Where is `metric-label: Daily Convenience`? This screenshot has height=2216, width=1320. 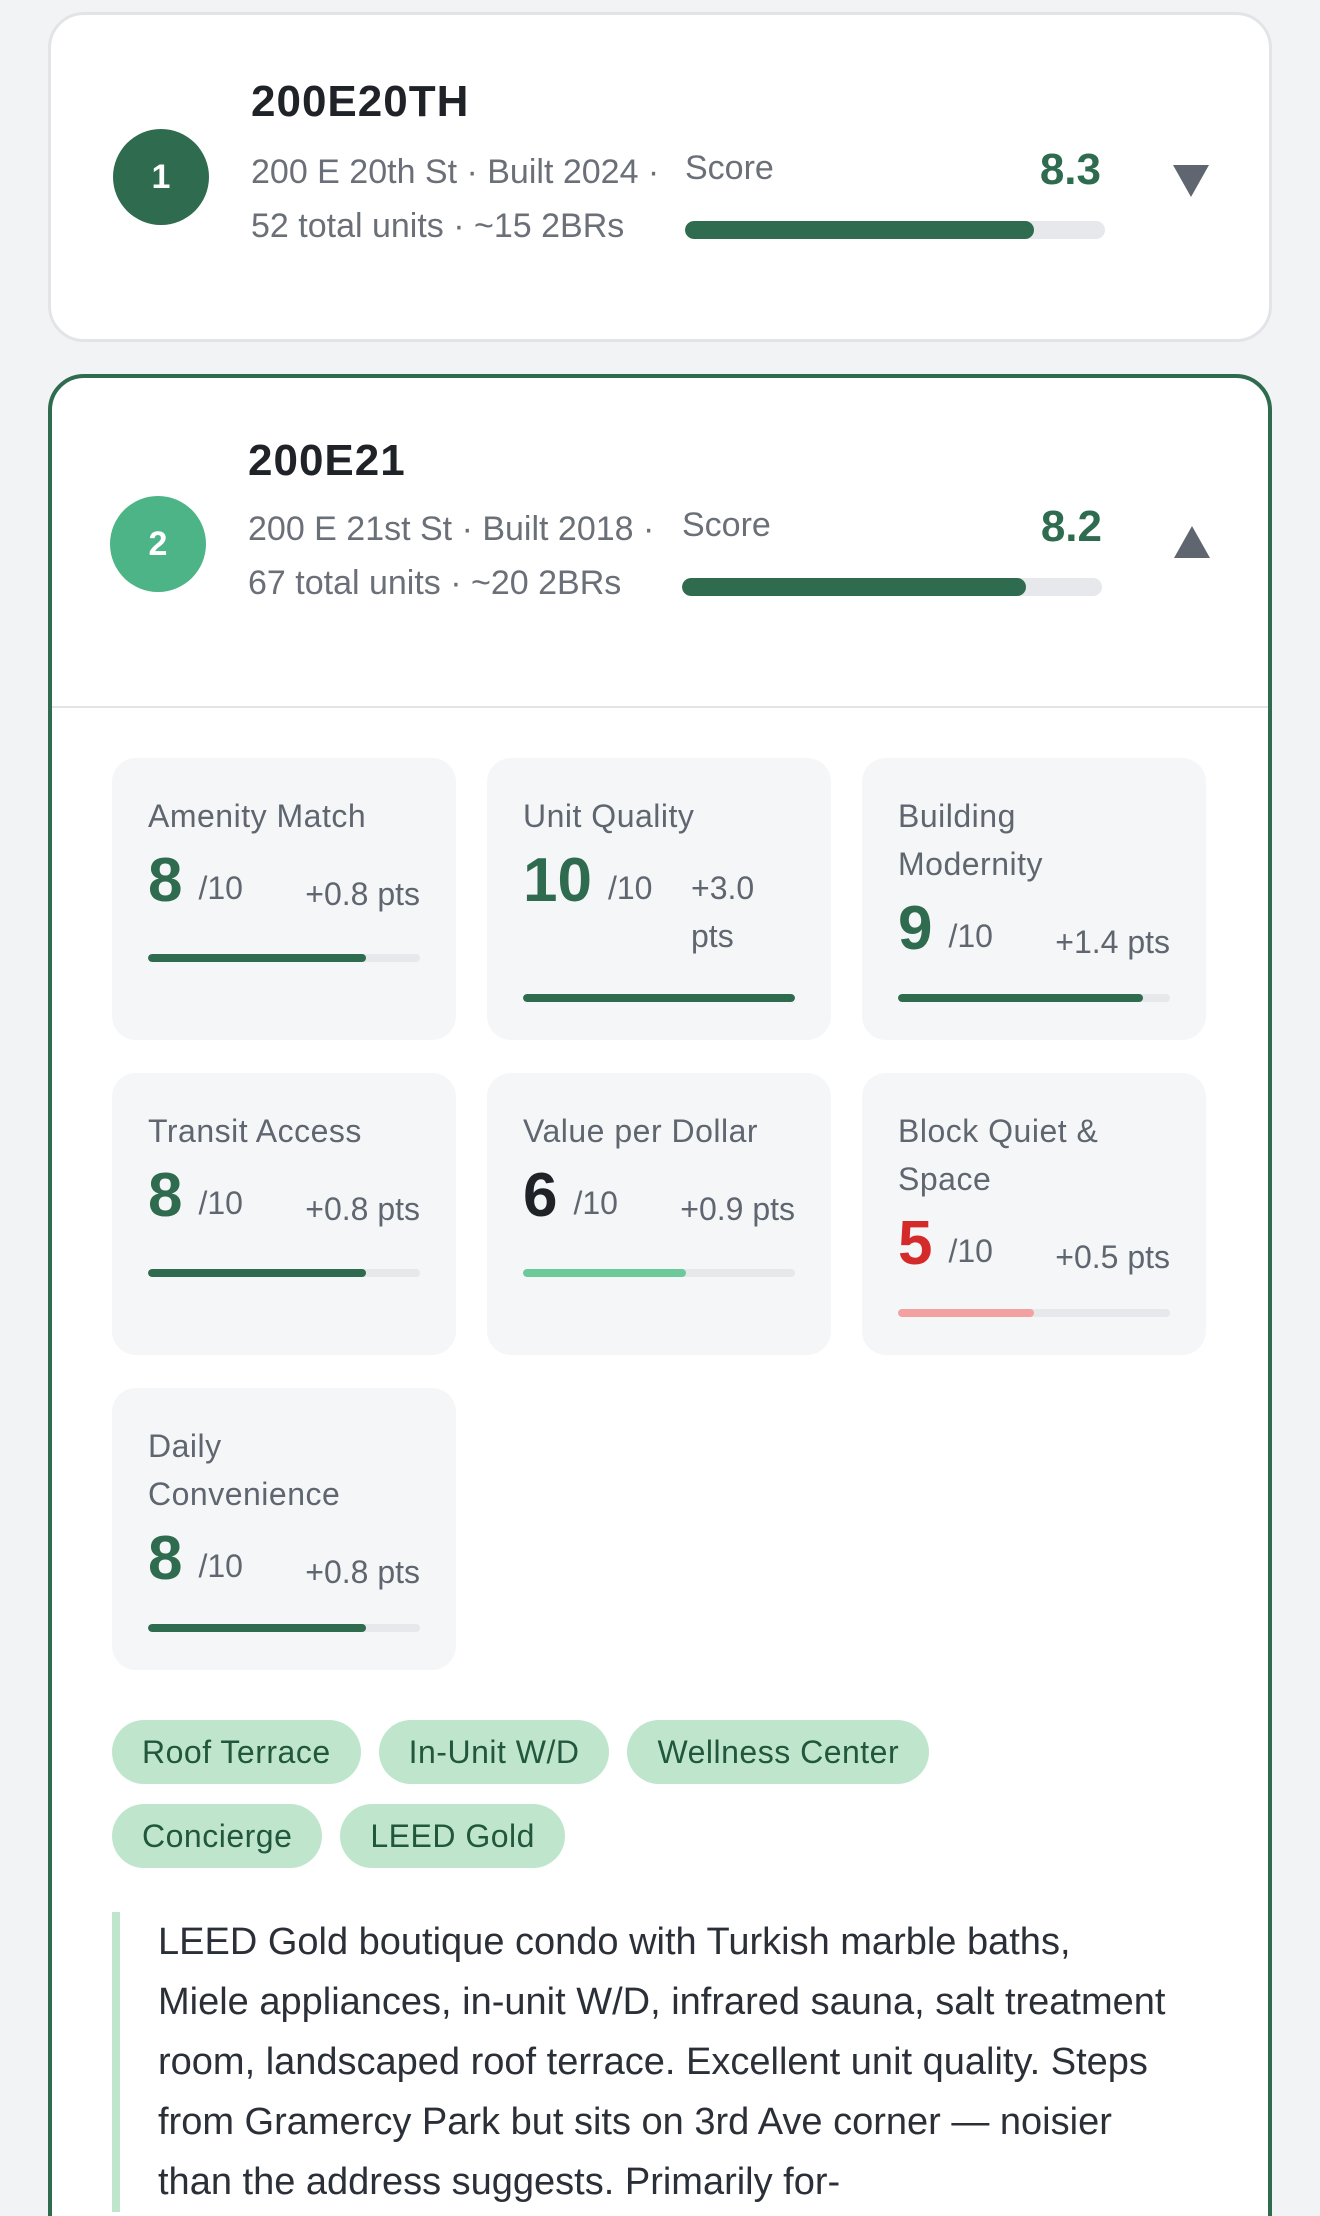 metric-label: Daily Convenience is located at coordinates (244, 1470).